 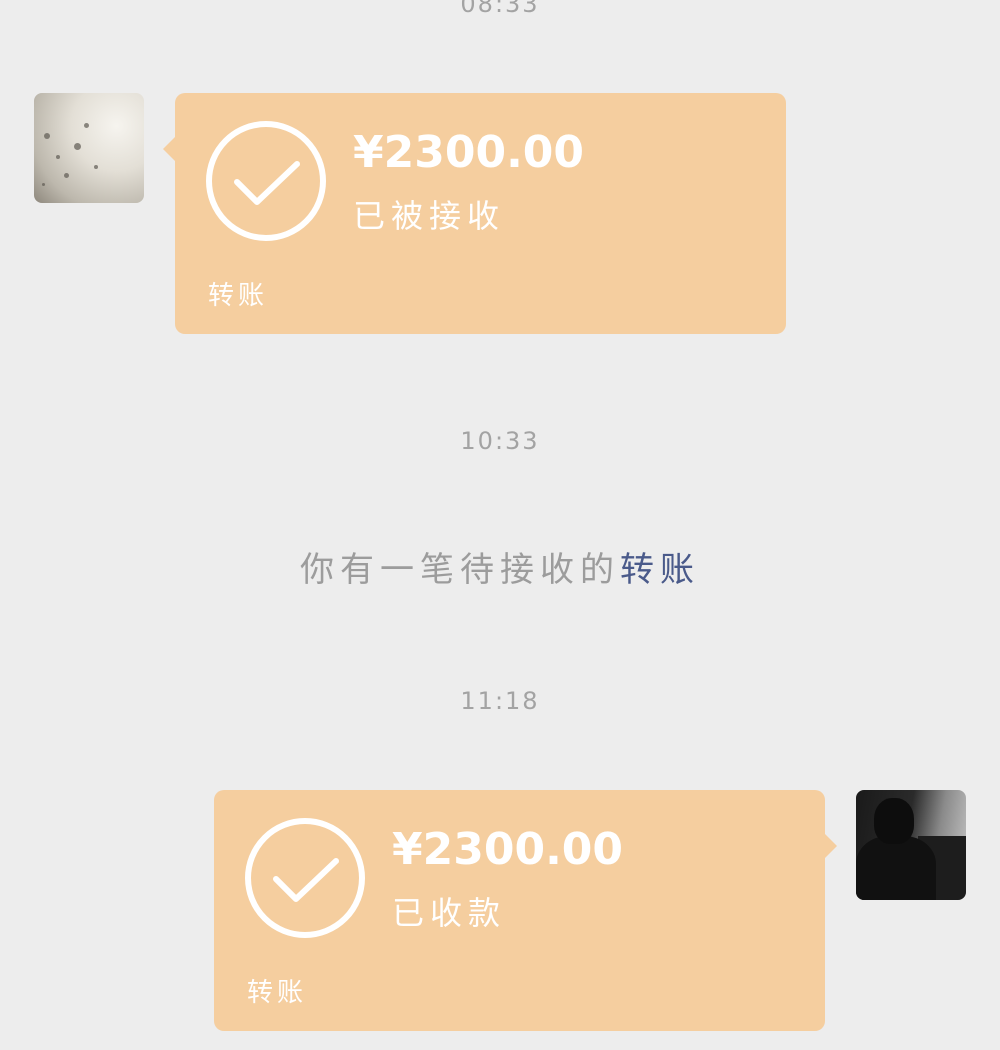 I want to click on system-message: 你有一笔待接收的转账, so click(x=500, y=566).